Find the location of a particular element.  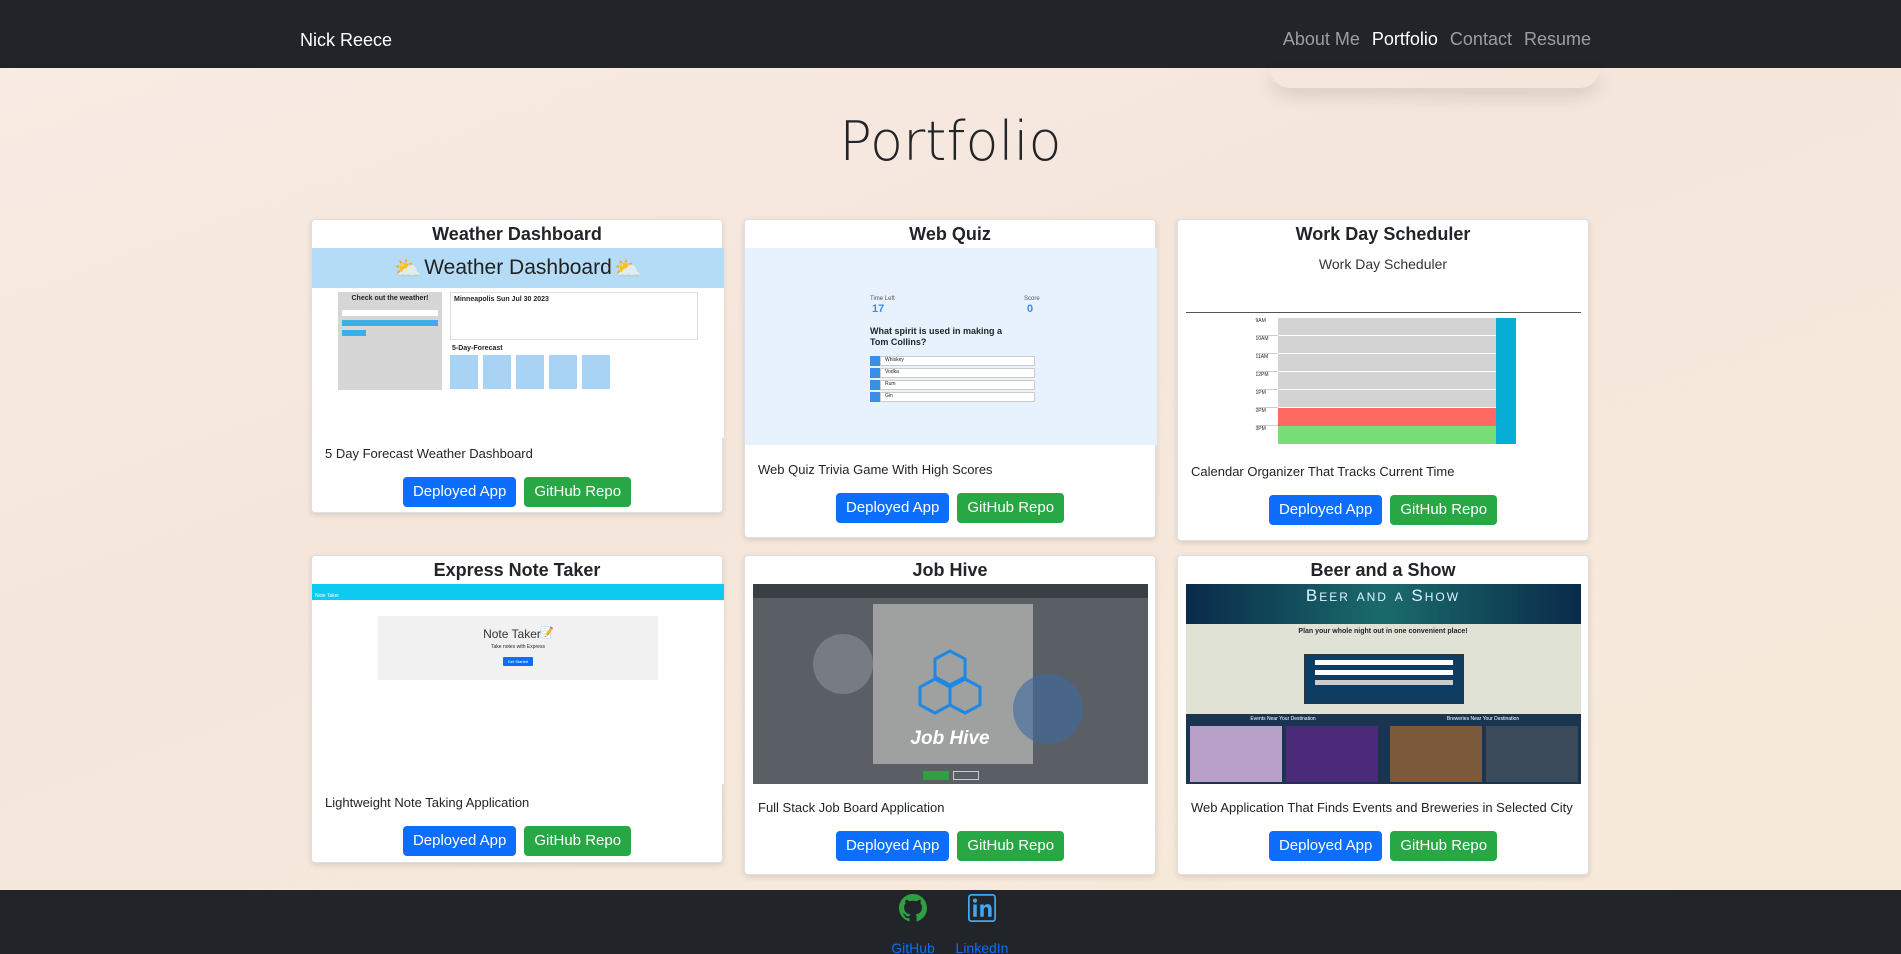

card-title: Beer and a Show is located at coordinates (1383, 570).